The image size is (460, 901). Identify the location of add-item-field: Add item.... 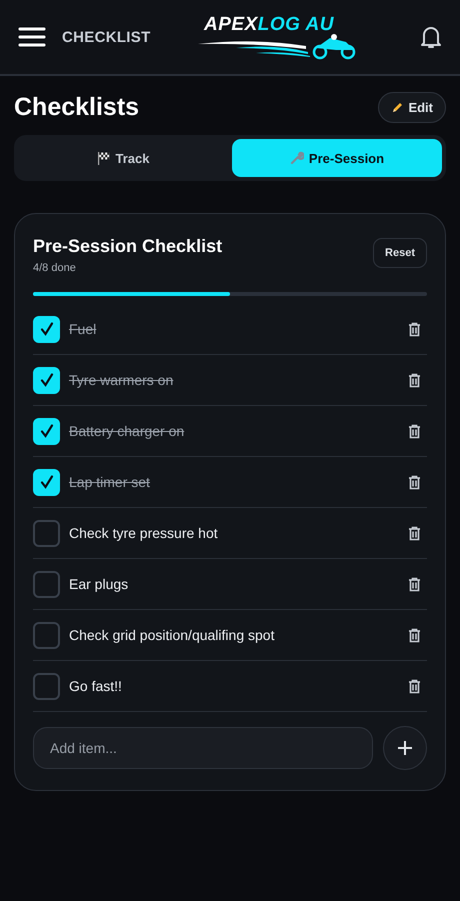
(203, 748).